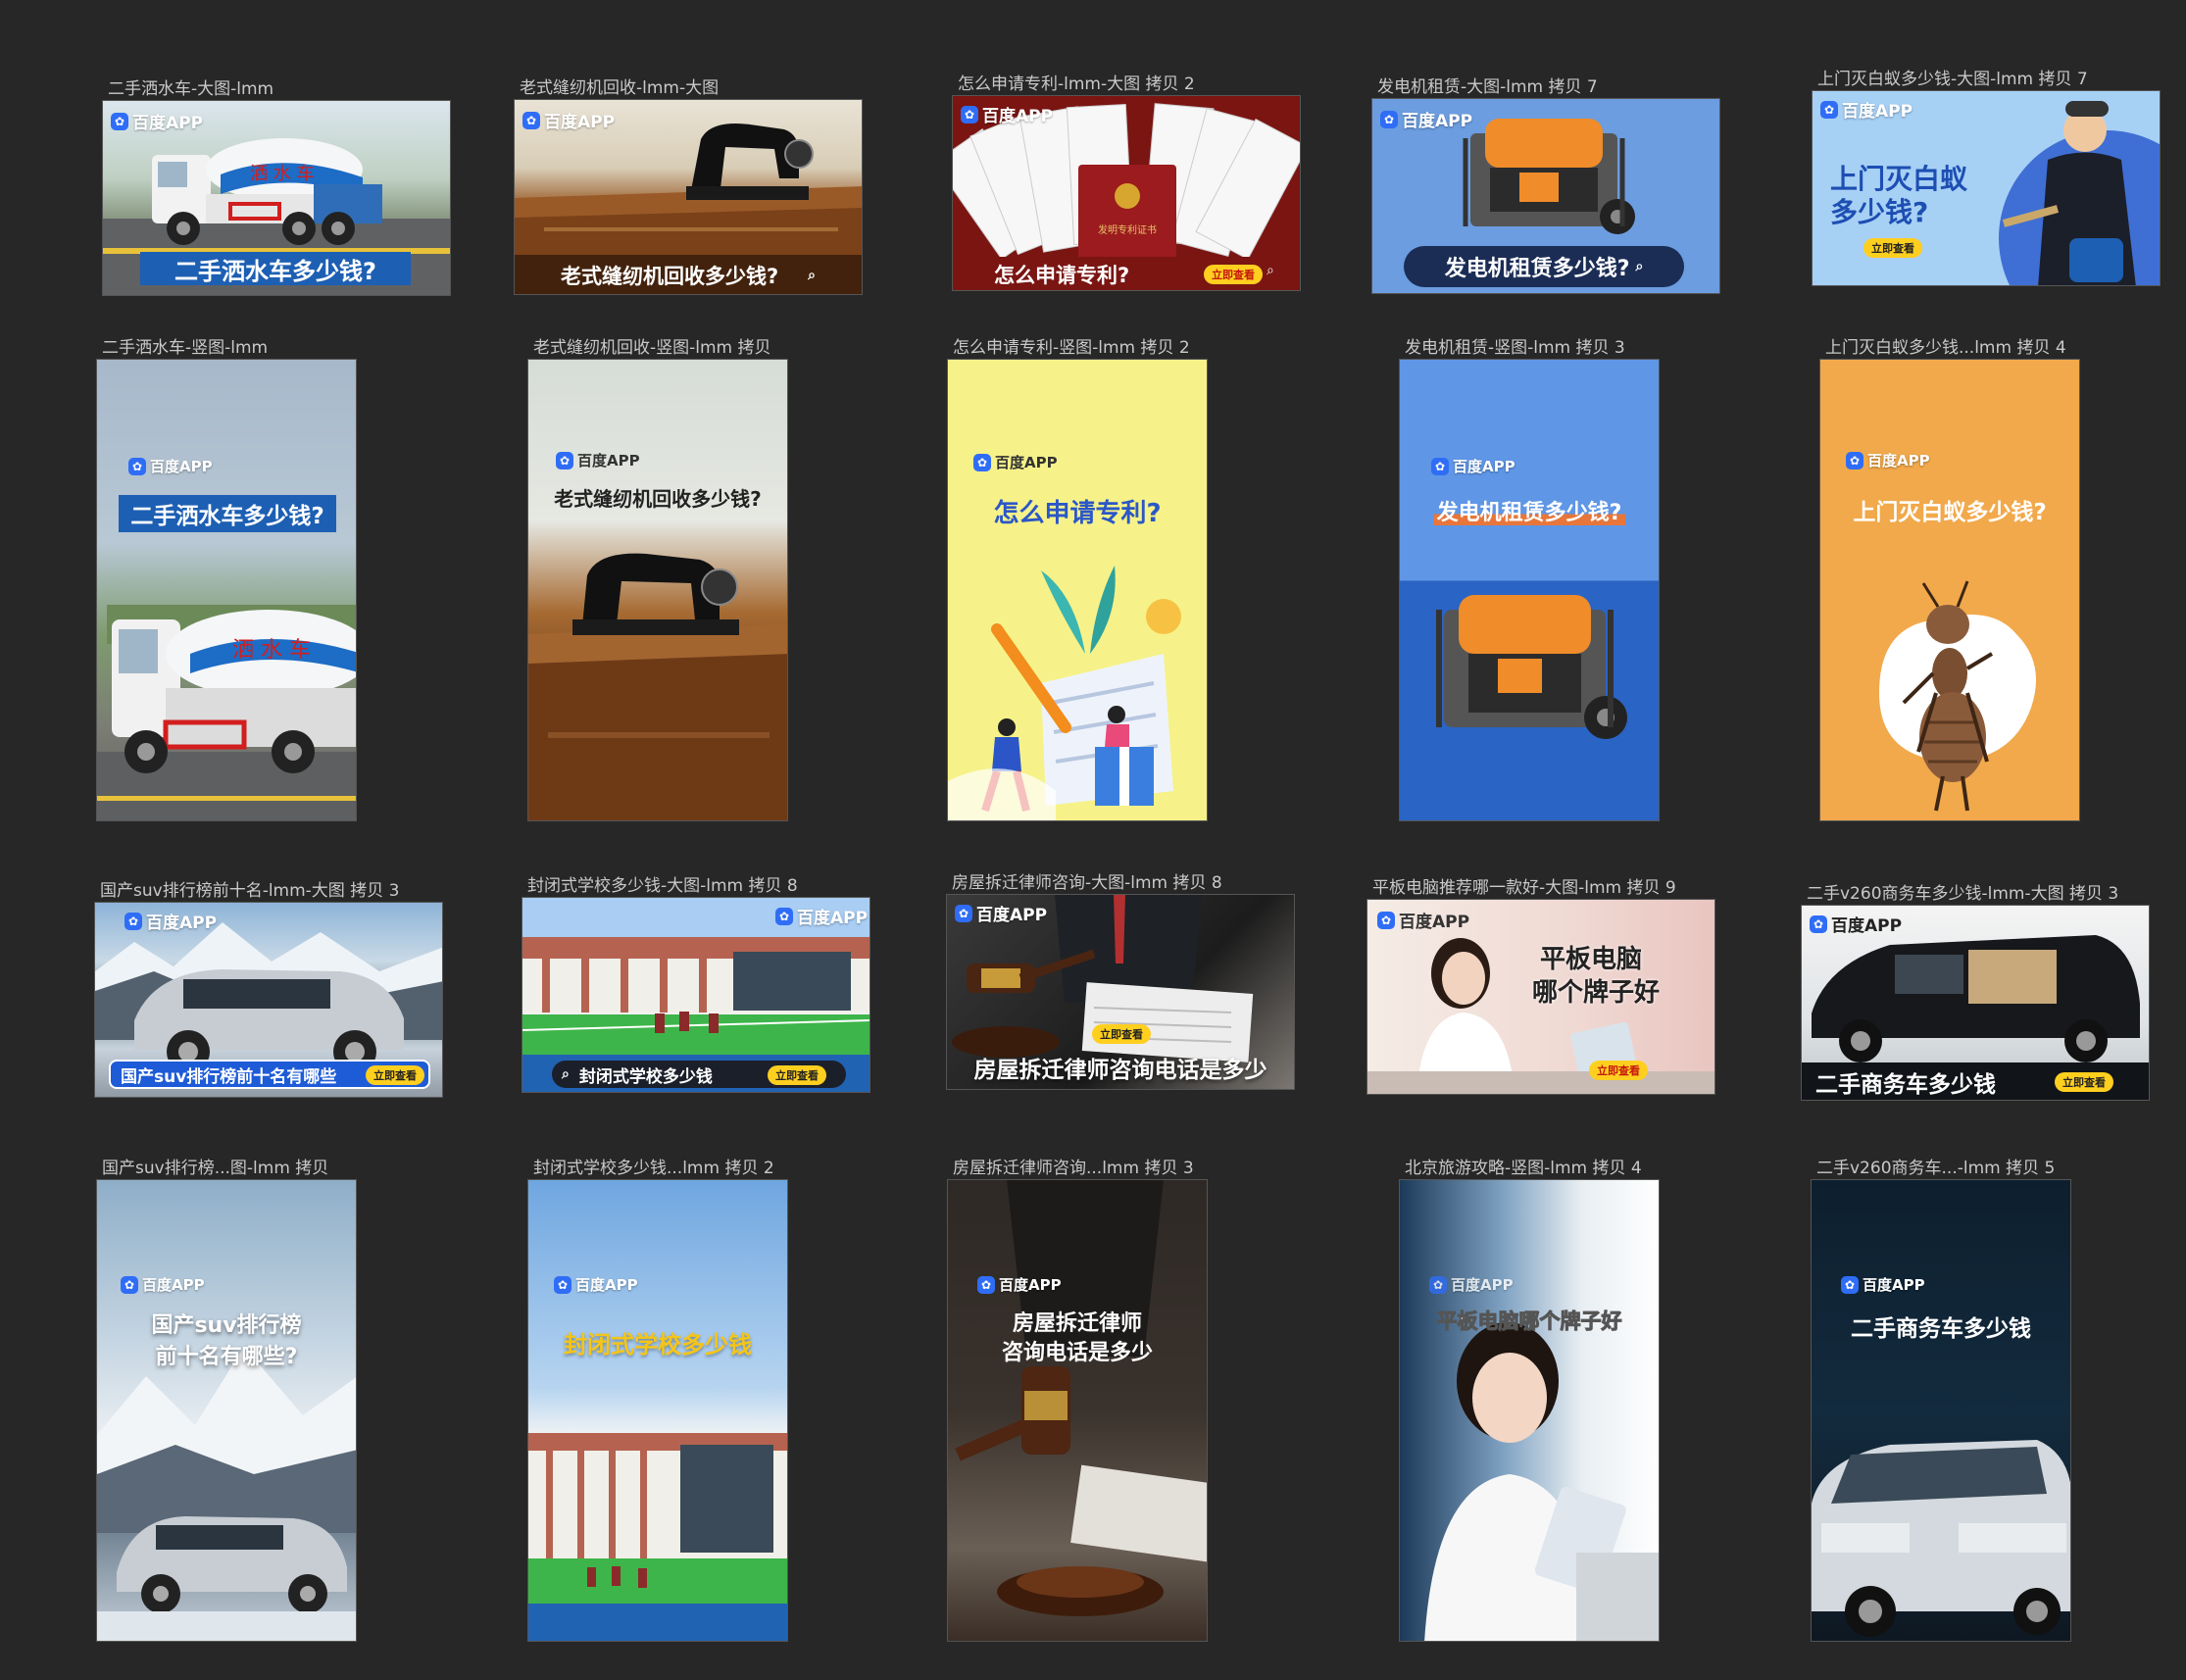 This screenshot has width=2186, height=1680. Describe the element at coordinates (1062, 275) in the screenshot. I see `headline-text: 怎么申请专利?` at that location.